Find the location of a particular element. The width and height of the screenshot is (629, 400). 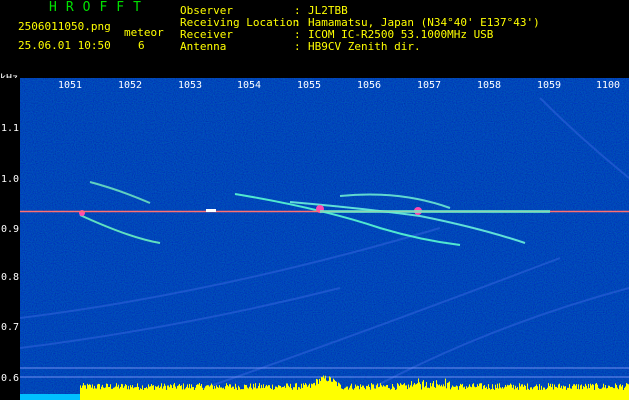

x-tick-1051: 1051 is located at coordinates (70, 85).